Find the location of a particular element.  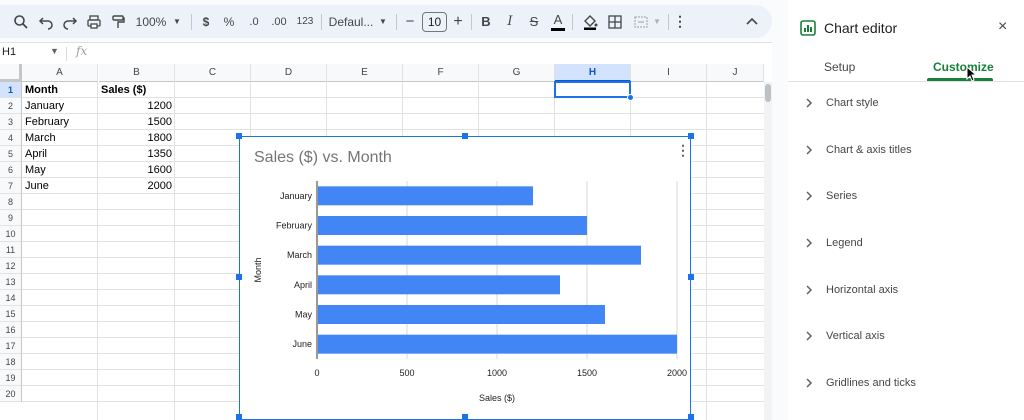

column-header-j: J is located at coordinates (735, 73).